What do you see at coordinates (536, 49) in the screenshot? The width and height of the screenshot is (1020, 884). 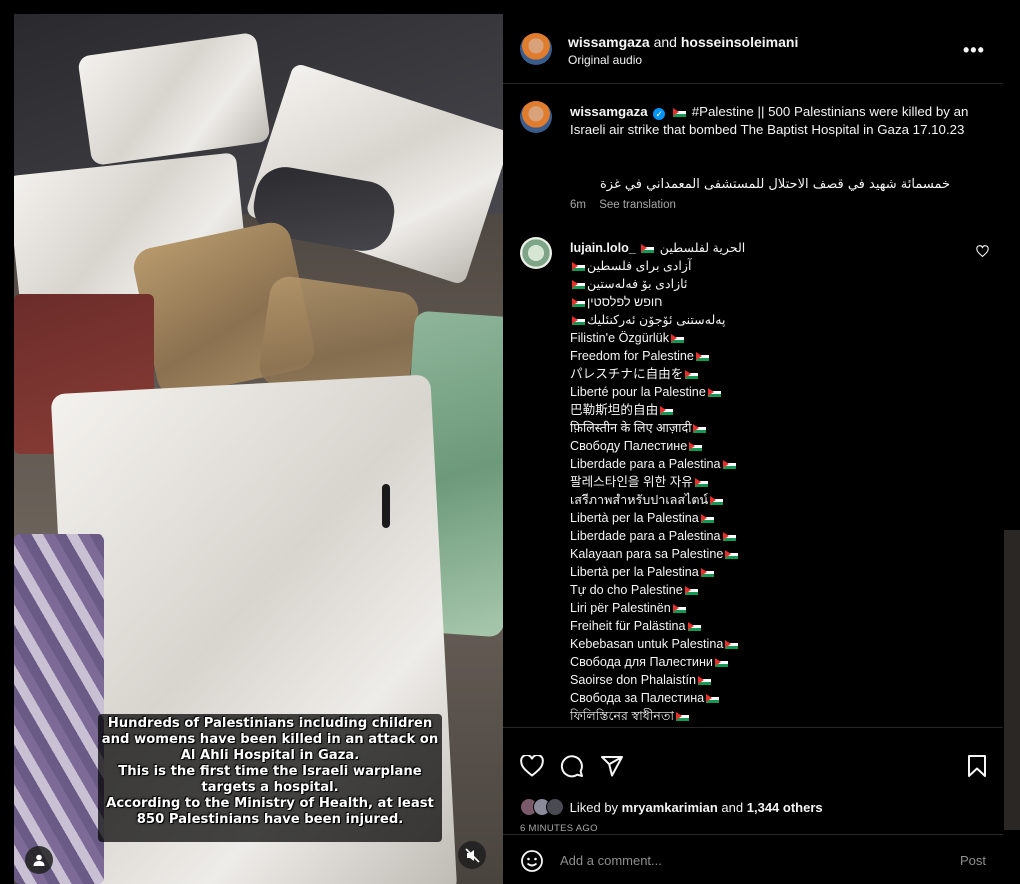 I see `author-avatar` at bounding box center [536, 49].